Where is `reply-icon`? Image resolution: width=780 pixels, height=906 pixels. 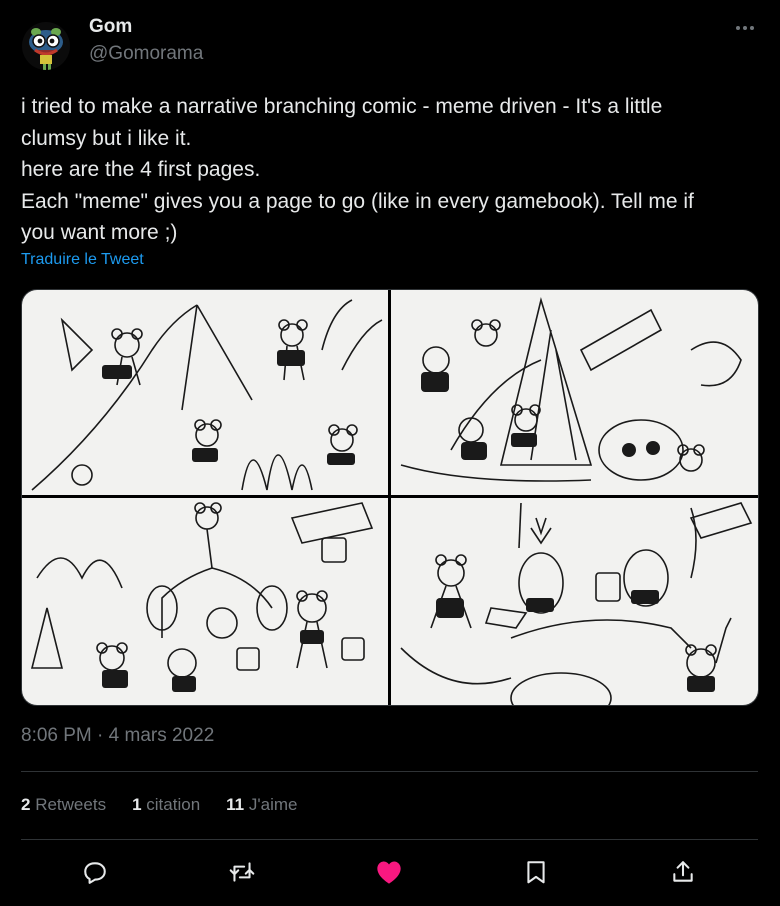 reply-icon is located at coordinates (95, 873).